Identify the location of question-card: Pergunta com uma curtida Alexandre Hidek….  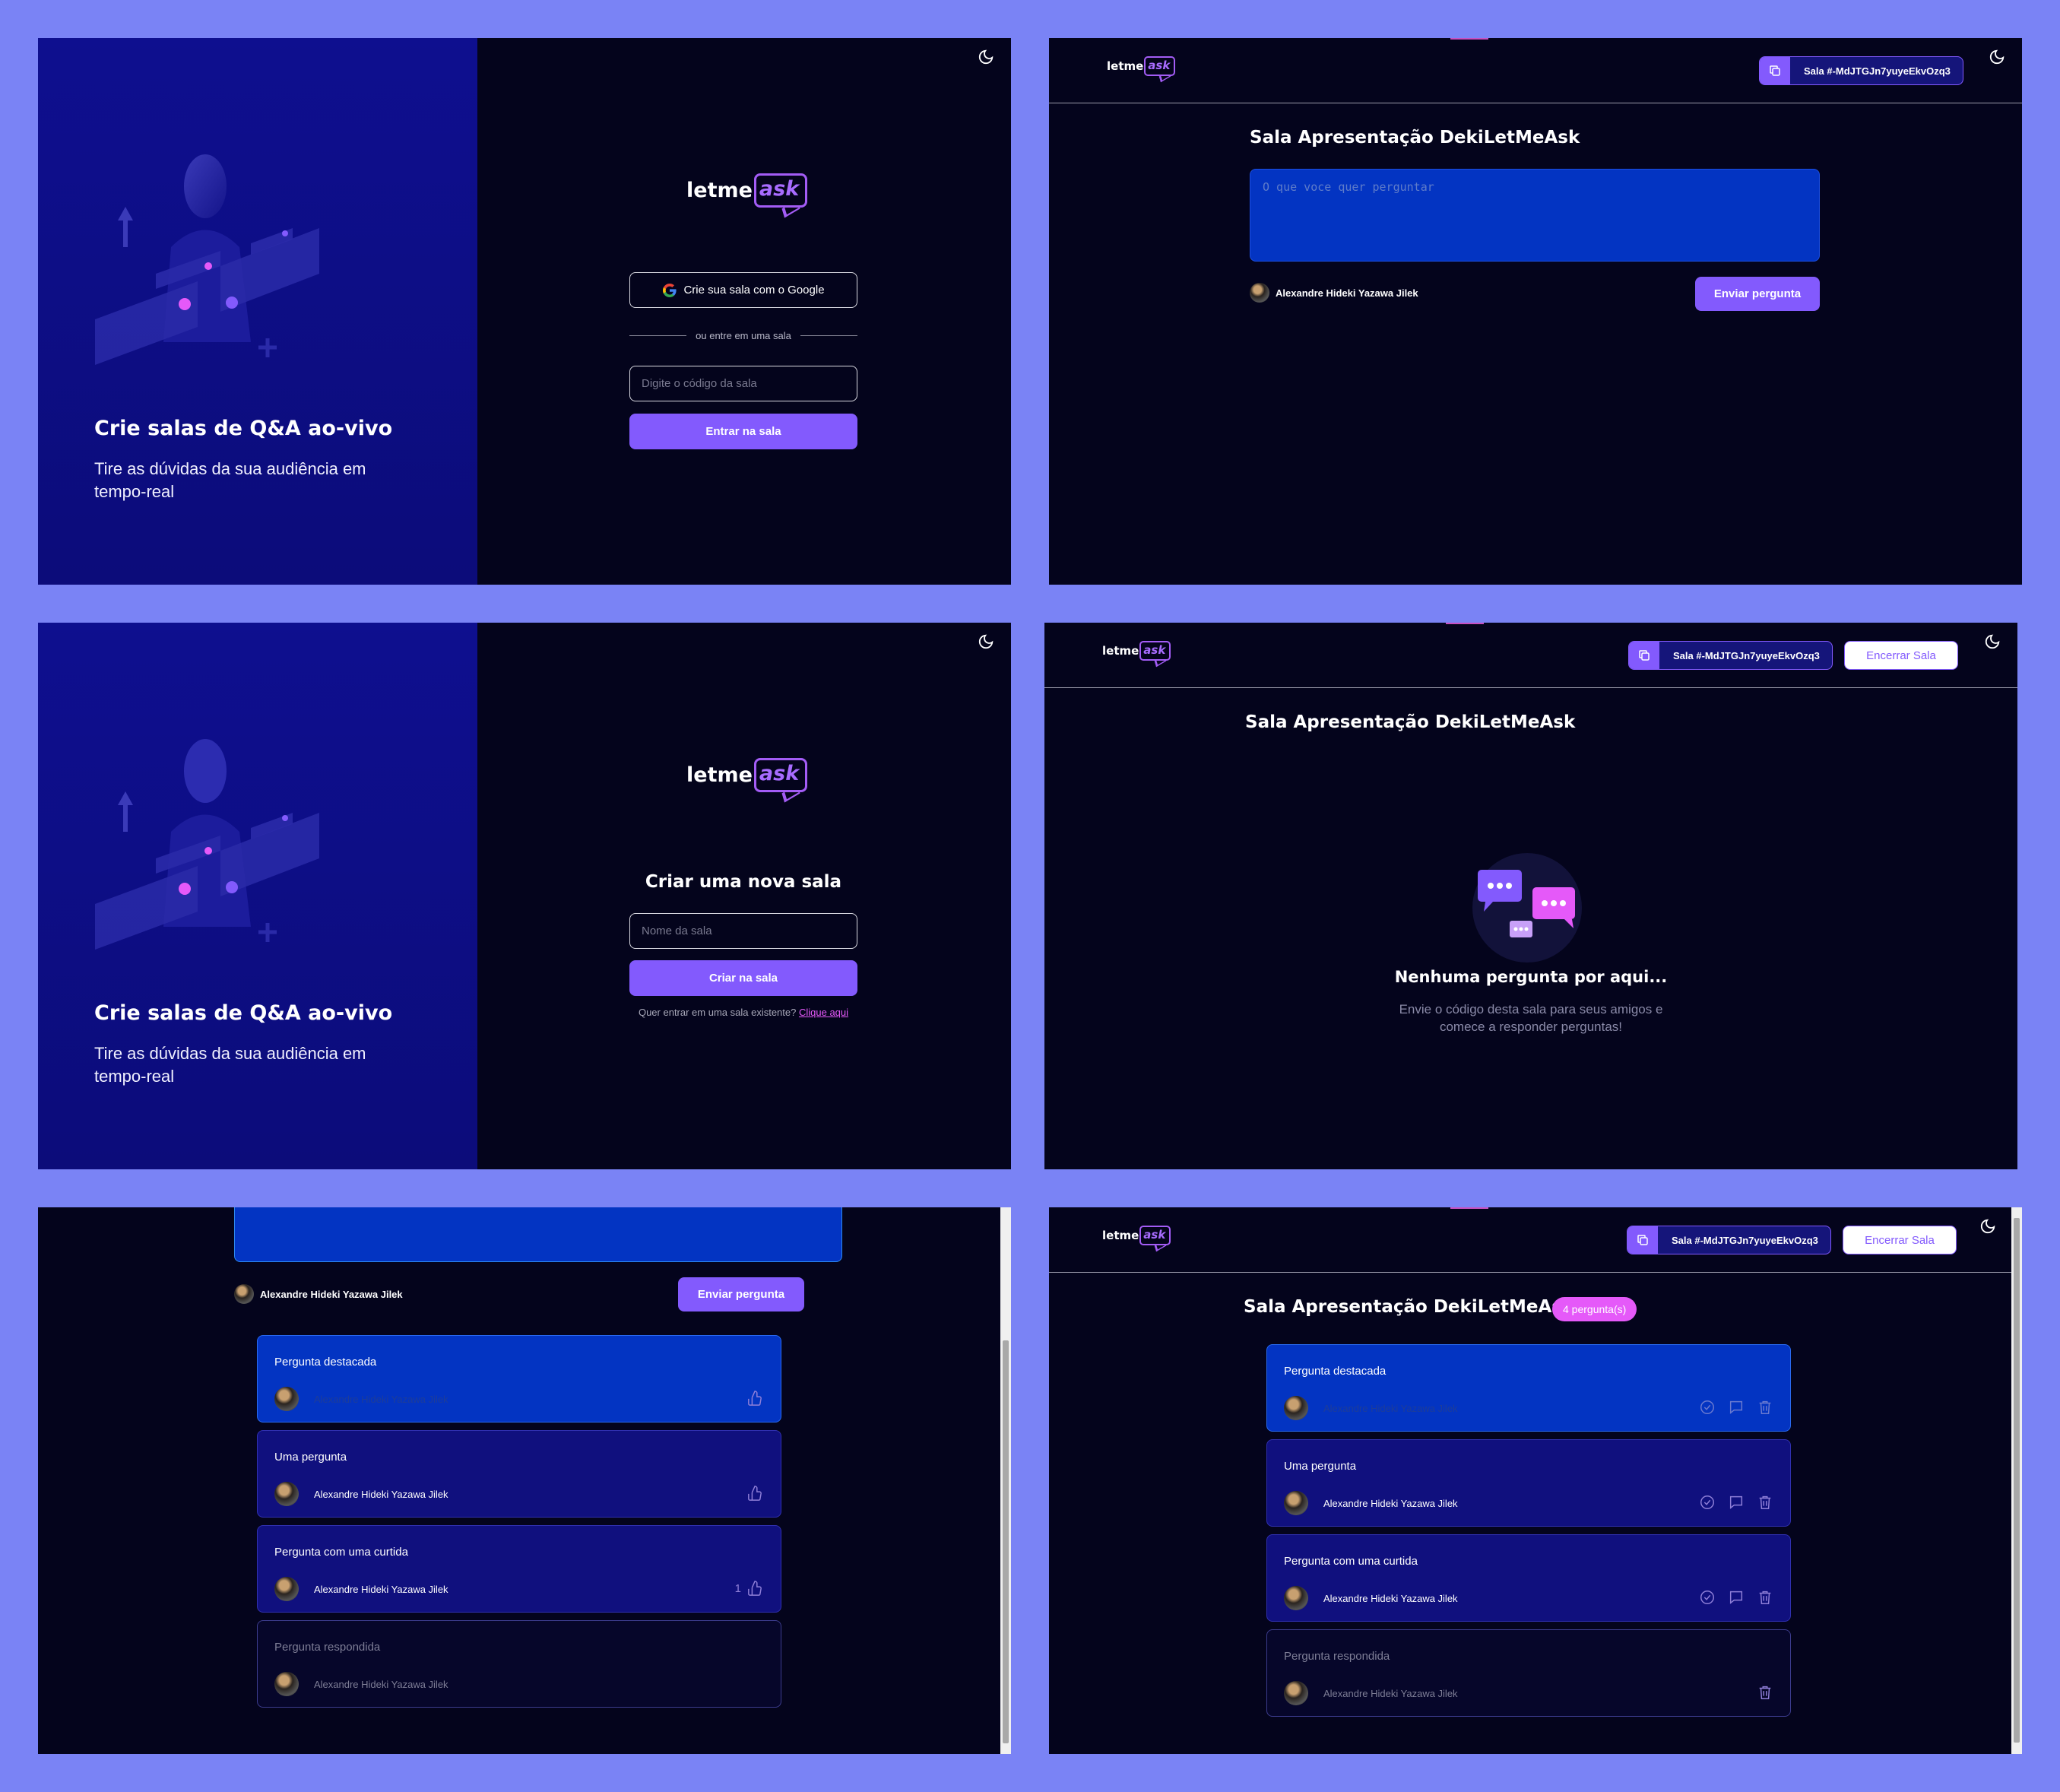
(1529, 1578).